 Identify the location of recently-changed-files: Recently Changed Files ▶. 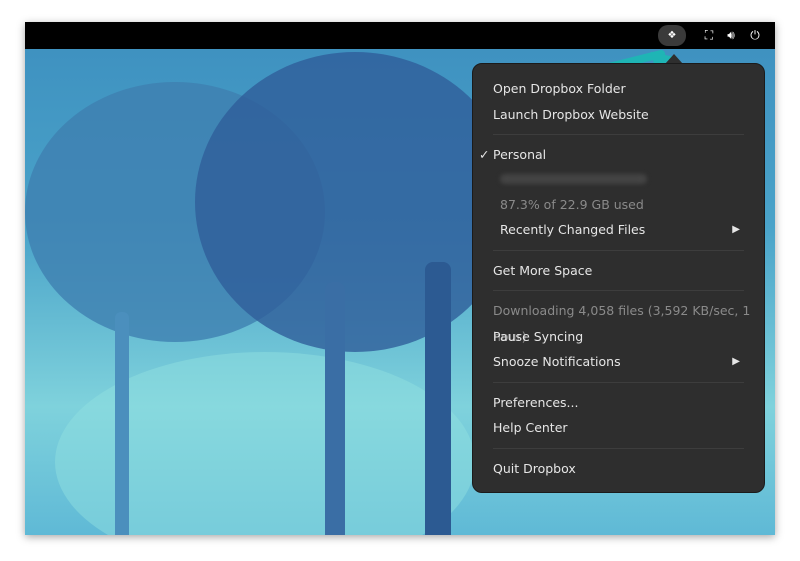
(618, 230).